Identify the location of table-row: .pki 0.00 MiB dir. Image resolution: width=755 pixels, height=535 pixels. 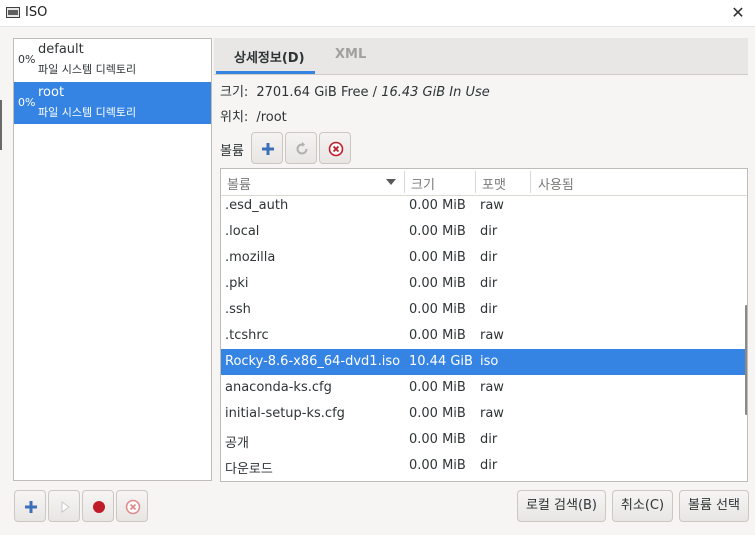
(484, 284).